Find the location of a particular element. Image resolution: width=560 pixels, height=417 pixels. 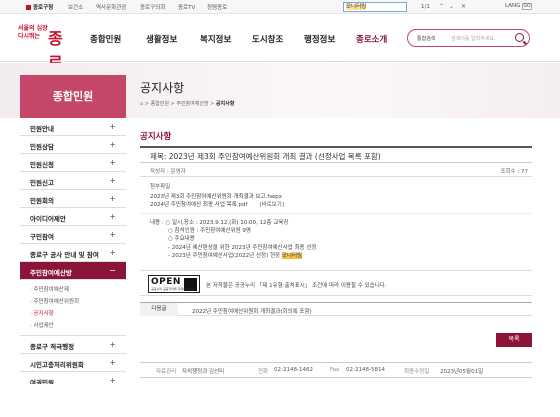

lnb-item: 민원신고 is located at coordinates (73, 181).